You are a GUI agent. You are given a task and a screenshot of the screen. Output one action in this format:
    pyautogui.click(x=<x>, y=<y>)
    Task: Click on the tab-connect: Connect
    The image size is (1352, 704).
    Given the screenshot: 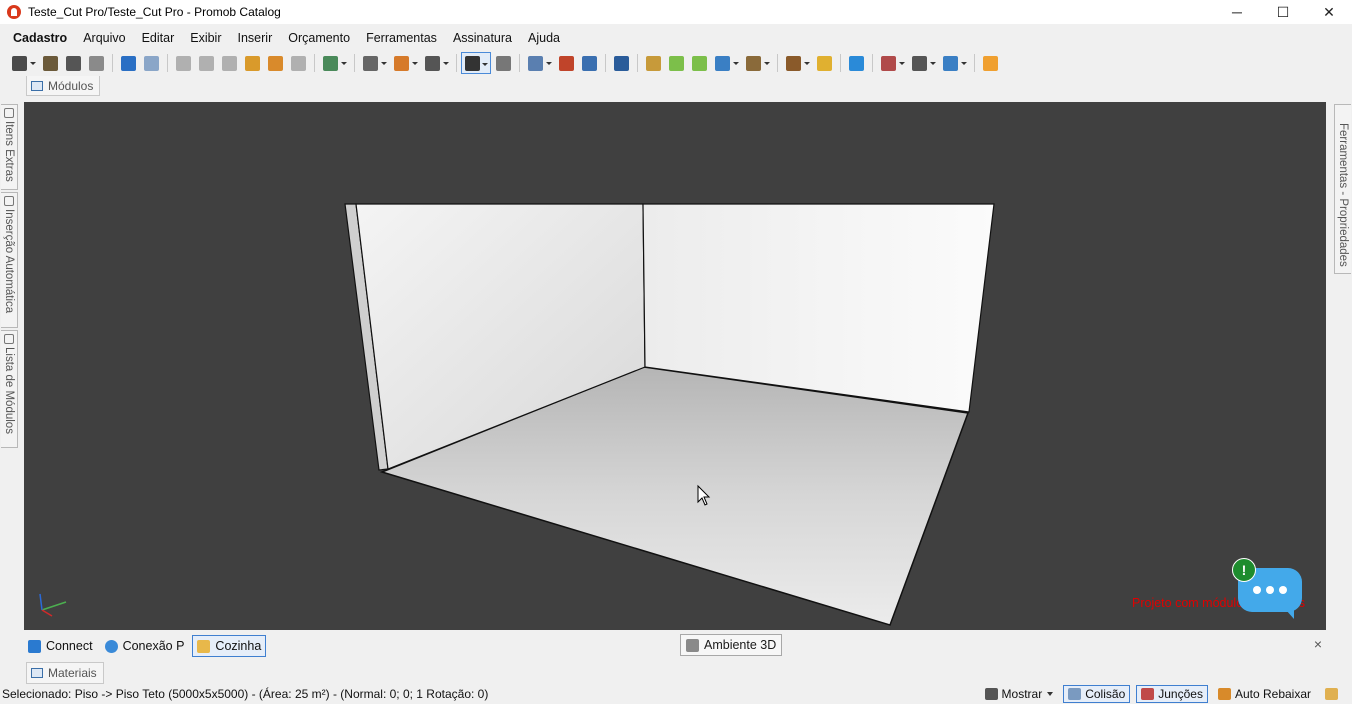 What is the action you would take?
    pyautogui.click(x=60, y=646)
    